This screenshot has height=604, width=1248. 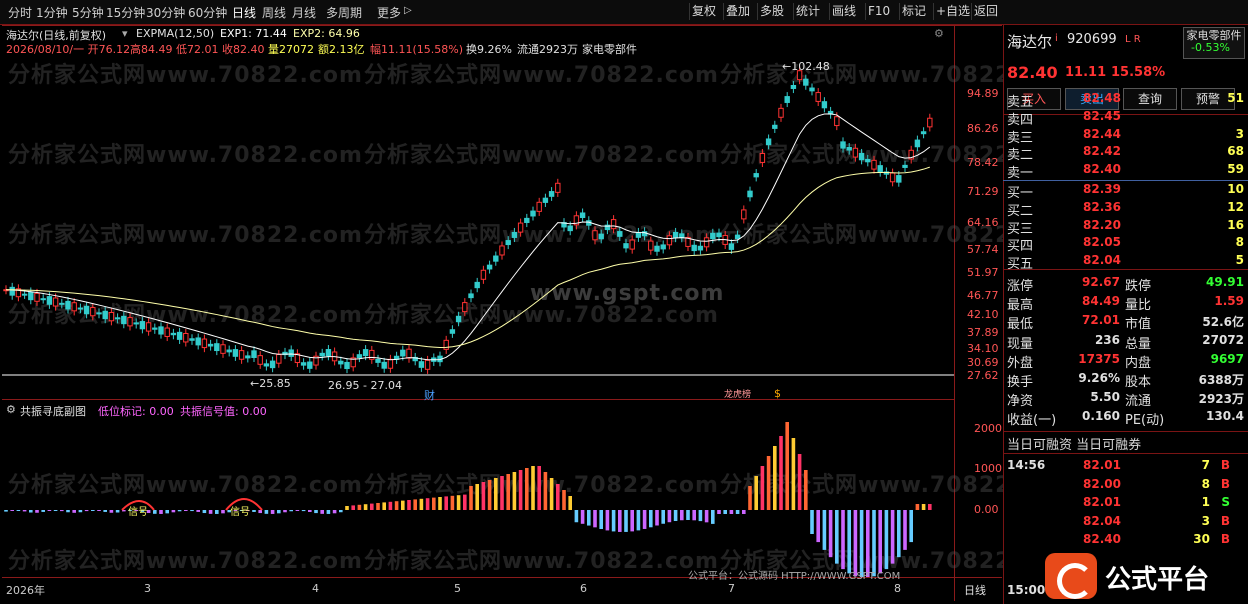 I want to click on period-tab-timeshare: 分时, so click(x=20, y=12).